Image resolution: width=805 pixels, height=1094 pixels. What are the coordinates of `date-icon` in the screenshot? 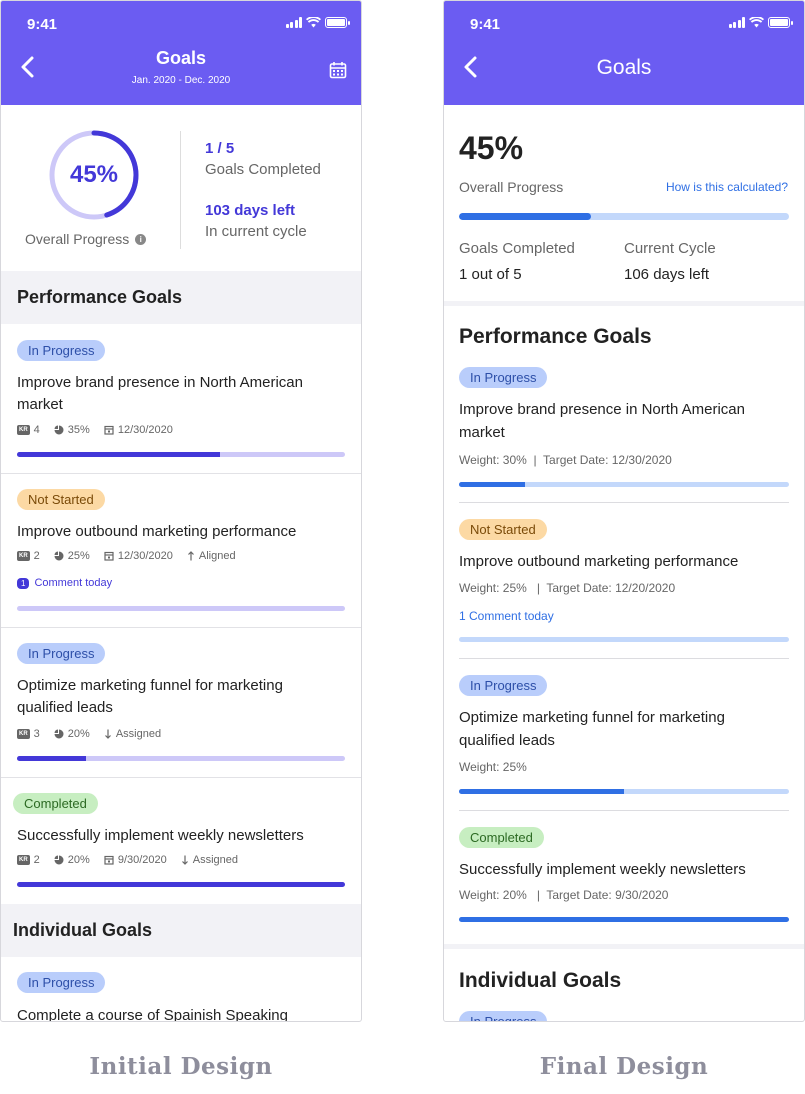 It's located at (109, 430).